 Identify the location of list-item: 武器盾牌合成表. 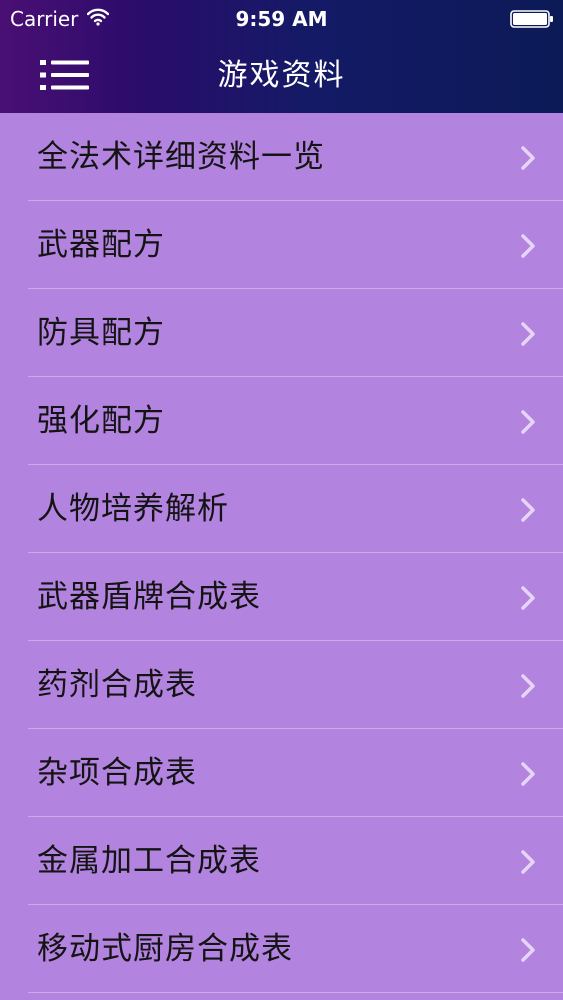
(281, 597).